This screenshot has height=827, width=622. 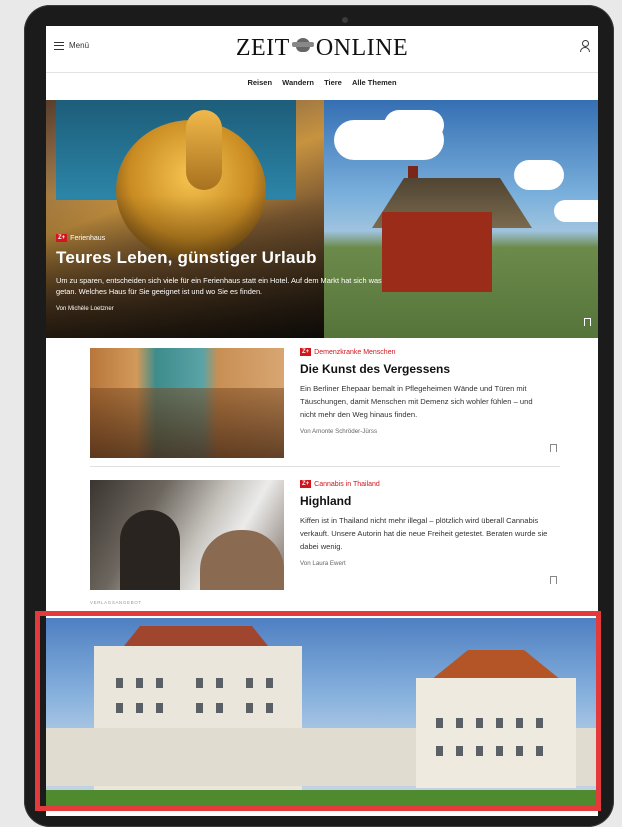 I want to click on article-image-dementia, so click(x=187, y=403).